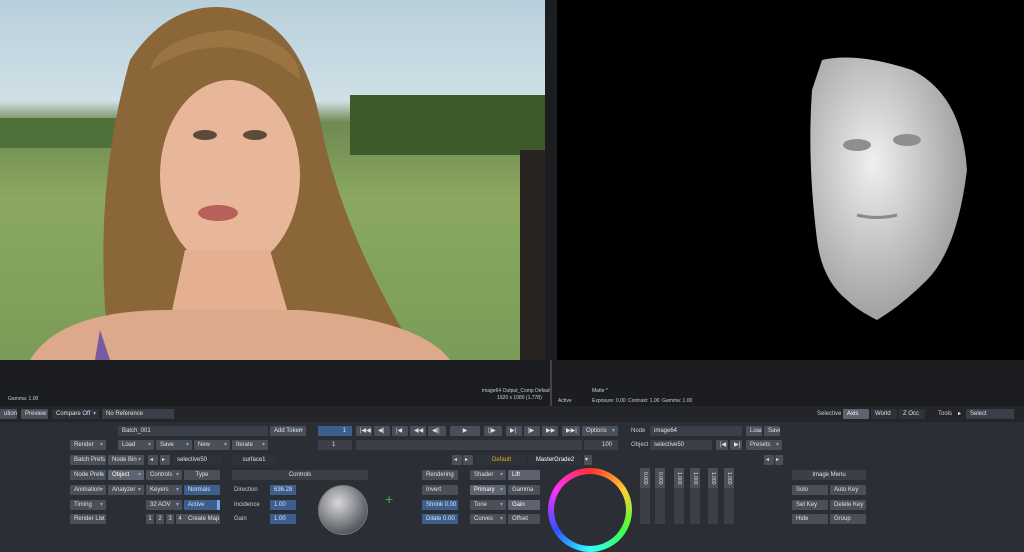 The image size is (1024, 552). What do you see at coordinates (418, 431) in the screenshot?
I see `step-back-button: ◀◀` at bounding box center [418, 431].